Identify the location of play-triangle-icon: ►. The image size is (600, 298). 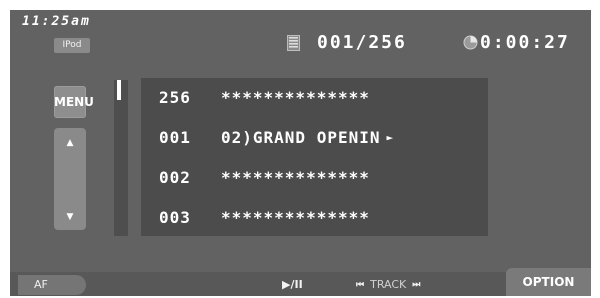
(390, 137).